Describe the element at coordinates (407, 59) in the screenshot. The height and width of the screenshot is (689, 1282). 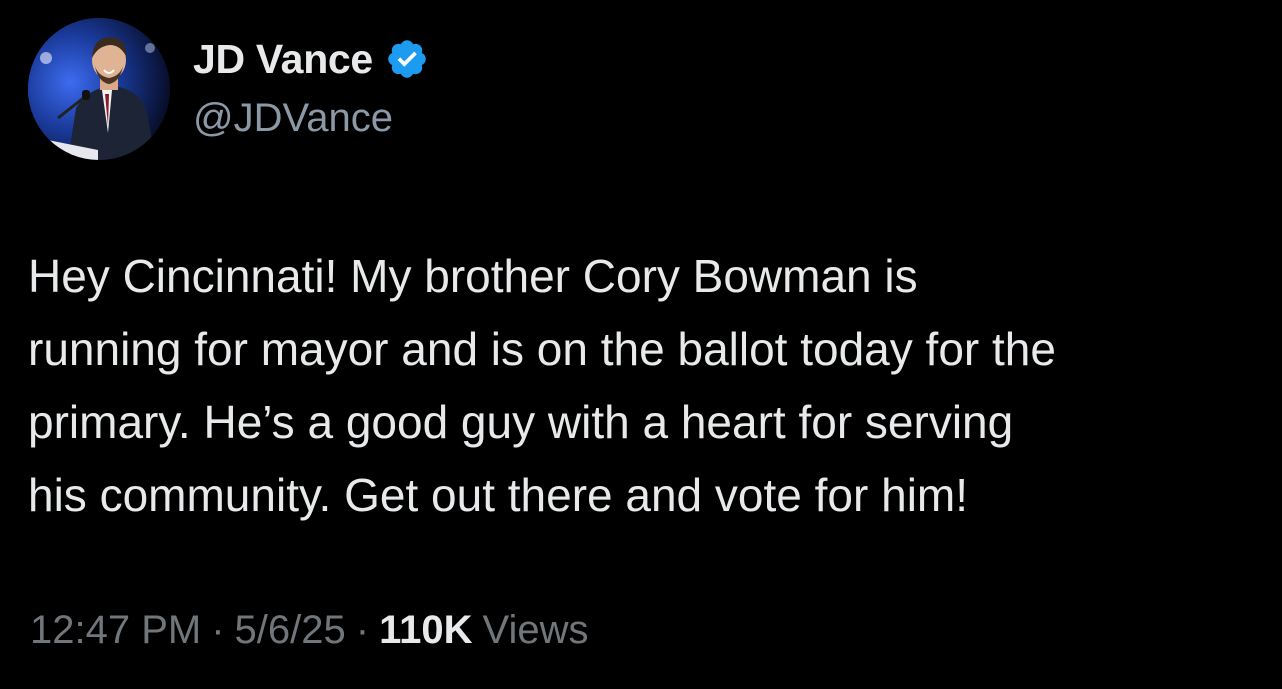
I see `verified-badge-icon` at that location.